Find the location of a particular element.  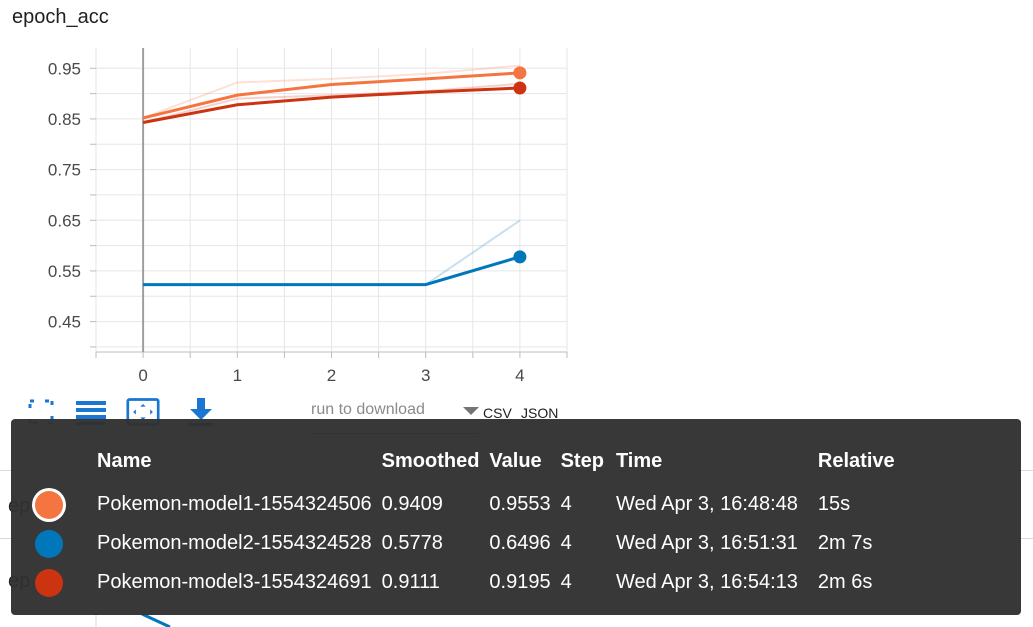

time-value: Wed Apr 3, 16:54:13 is located at coordinates (706, 582).